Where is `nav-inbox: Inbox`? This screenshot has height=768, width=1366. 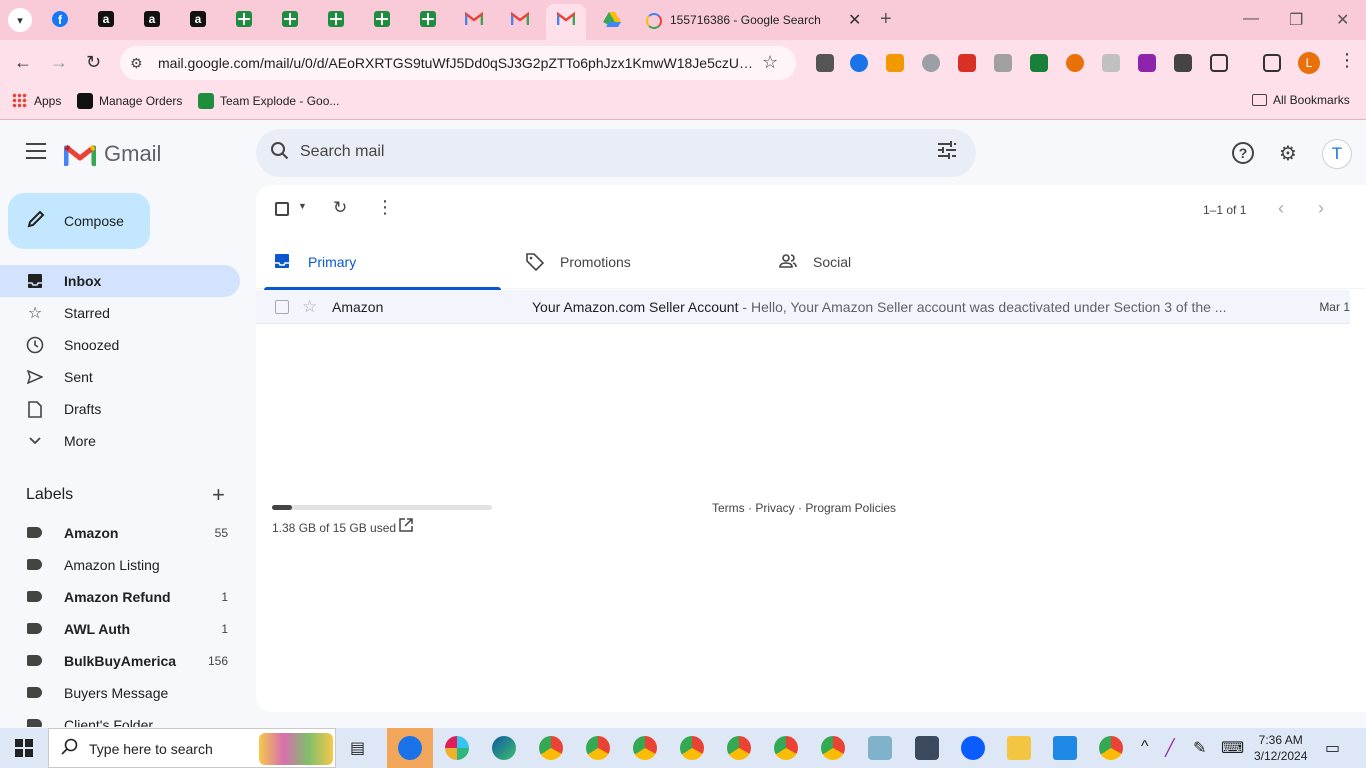 nav-inbox: Inbox is located at coordinates (120, 281).